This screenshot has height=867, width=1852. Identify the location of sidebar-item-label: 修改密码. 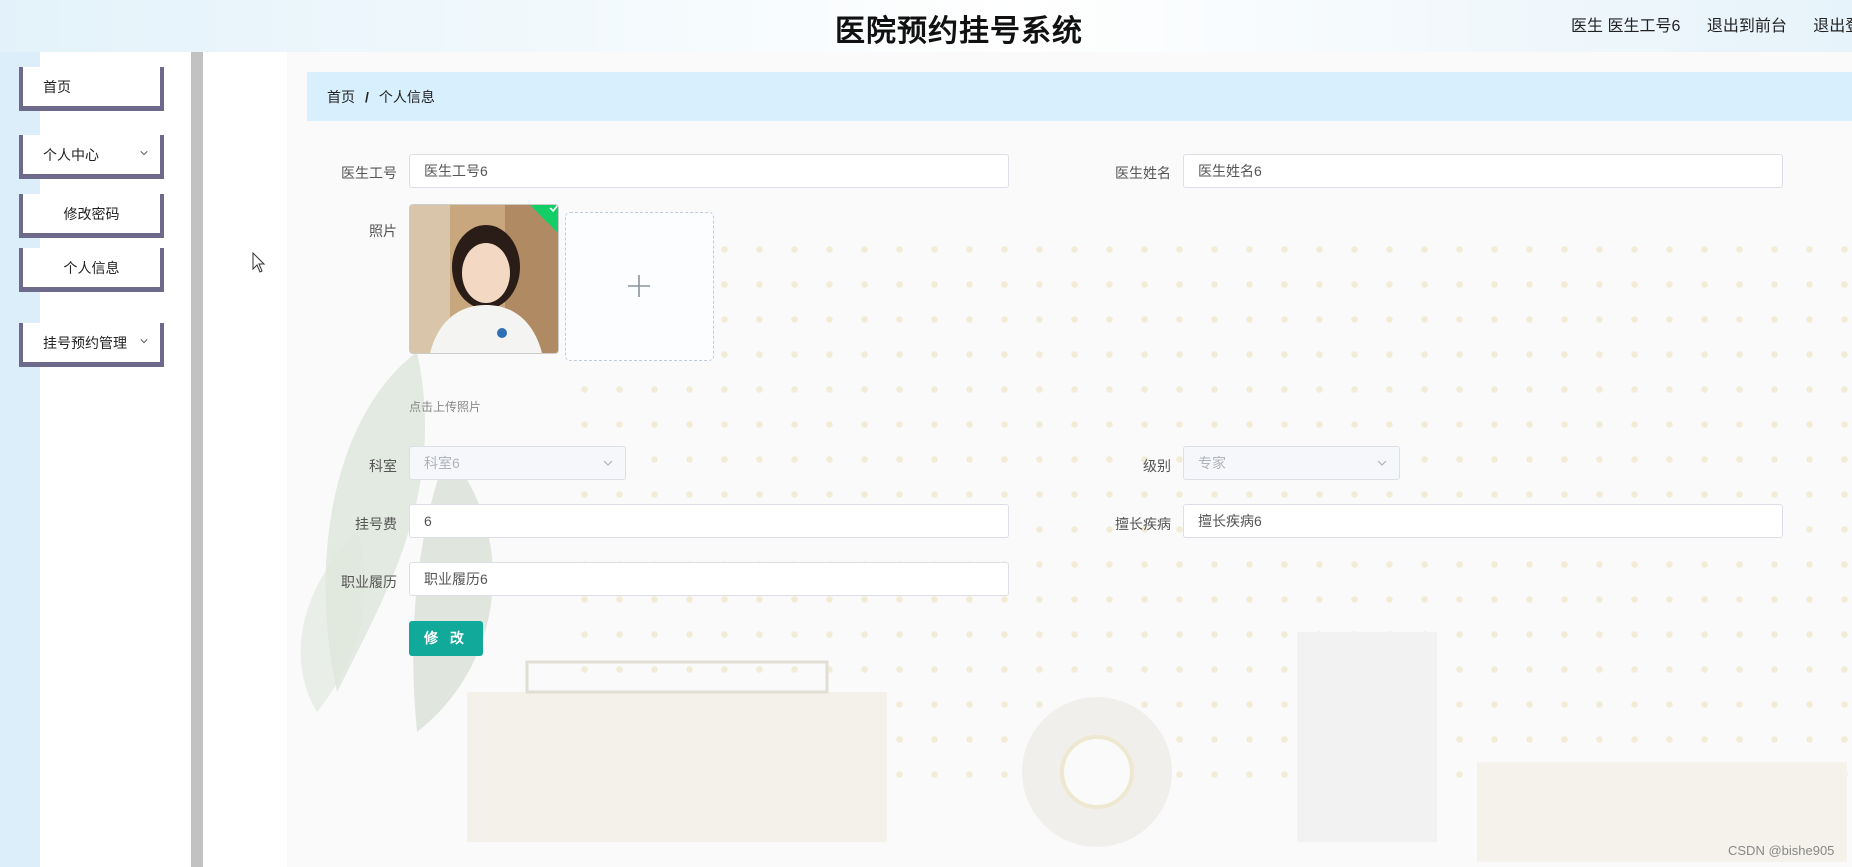
(91, 213).